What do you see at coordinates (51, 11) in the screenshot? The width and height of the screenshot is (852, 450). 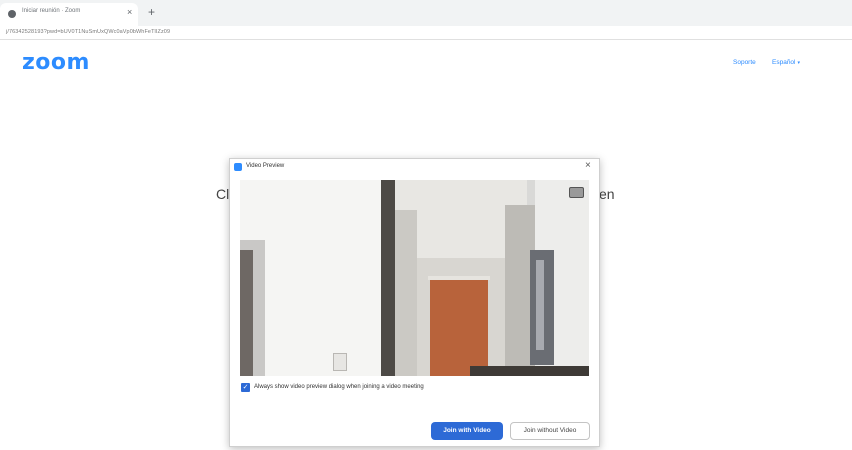 I see `tab-title: Iniciar reunión · Zoom` at bounding box center [51, 11].